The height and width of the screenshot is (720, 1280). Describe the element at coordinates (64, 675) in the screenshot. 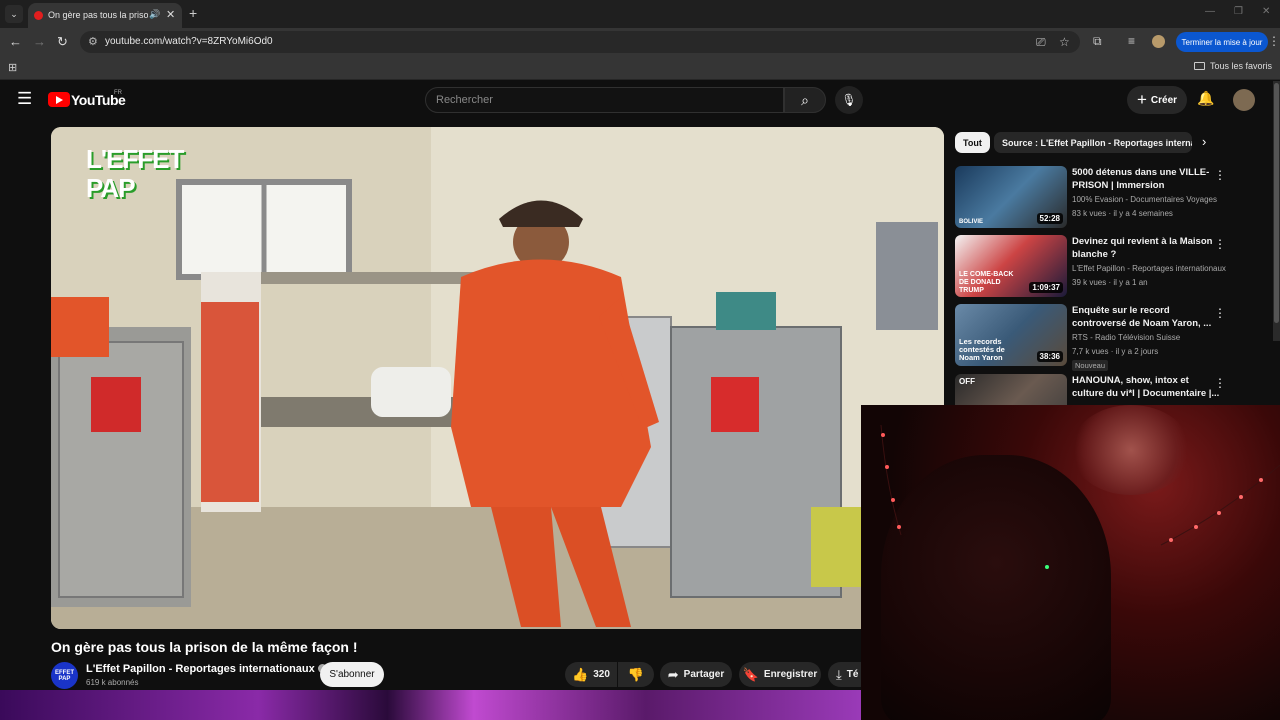

I see `channel-avatar: EFFET PAP` at that location.